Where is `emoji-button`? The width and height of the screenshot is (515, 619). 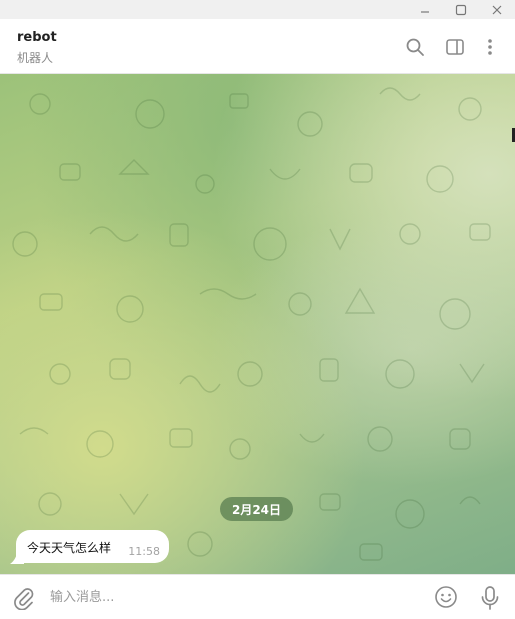 emoji-button is located at coordinates (446, 597).